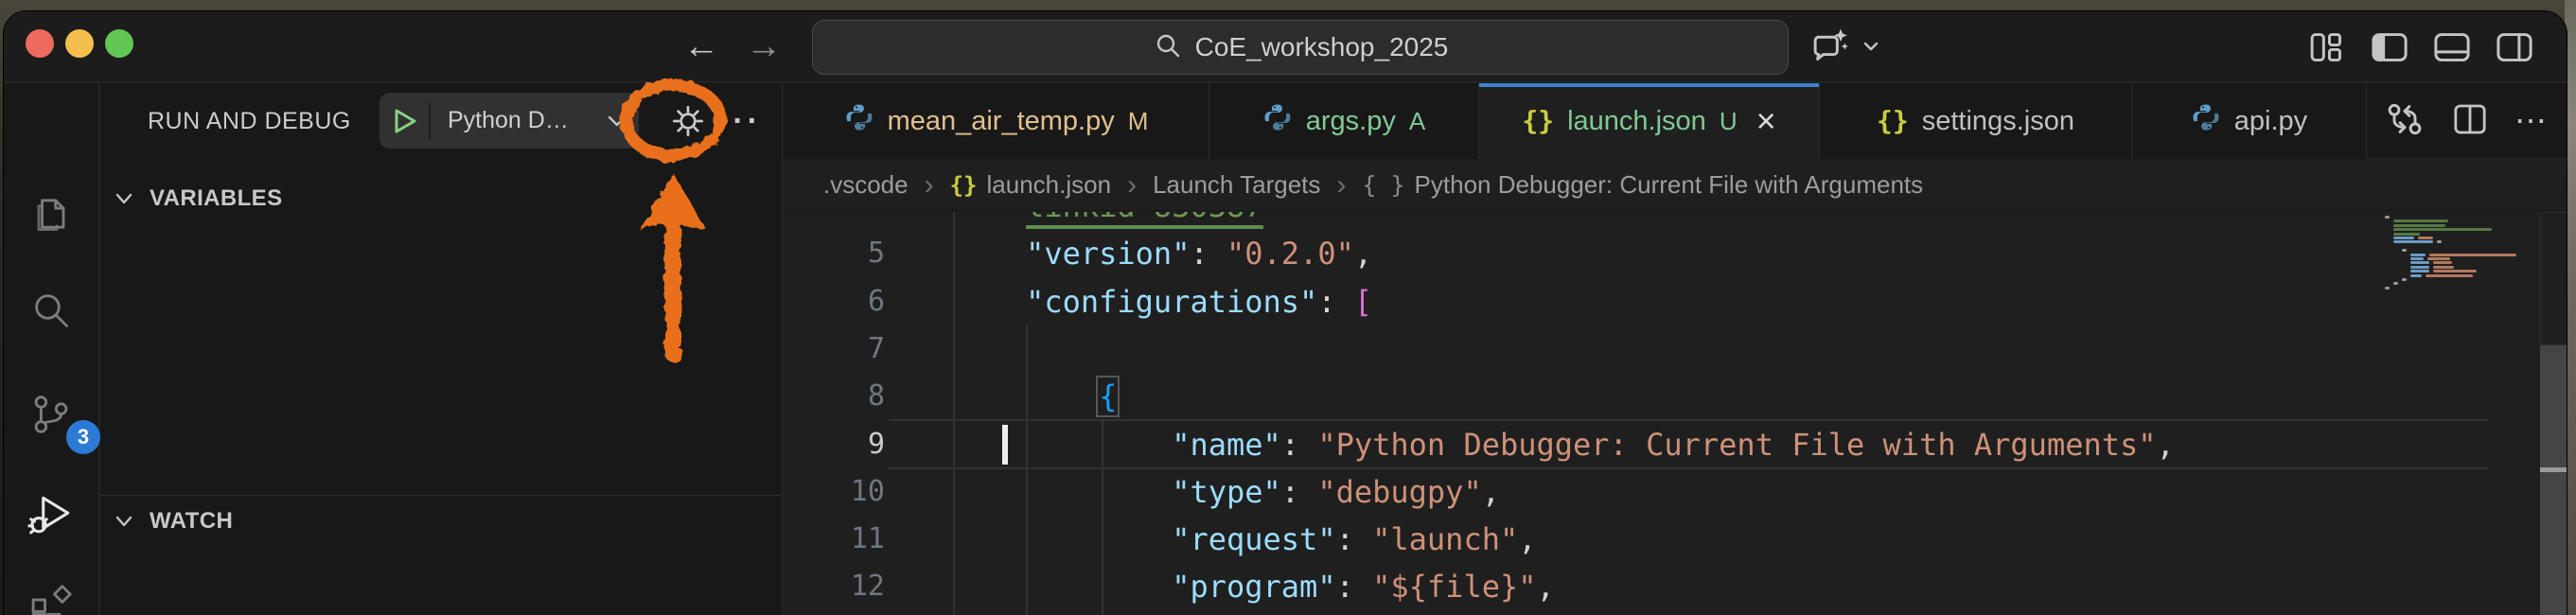 This screenshot has height=615, width=2576. What do you see at coordinates (1997, 120) in the screenshot?
I see `tab-label: settings.json` at bounding box center [1997, 120].